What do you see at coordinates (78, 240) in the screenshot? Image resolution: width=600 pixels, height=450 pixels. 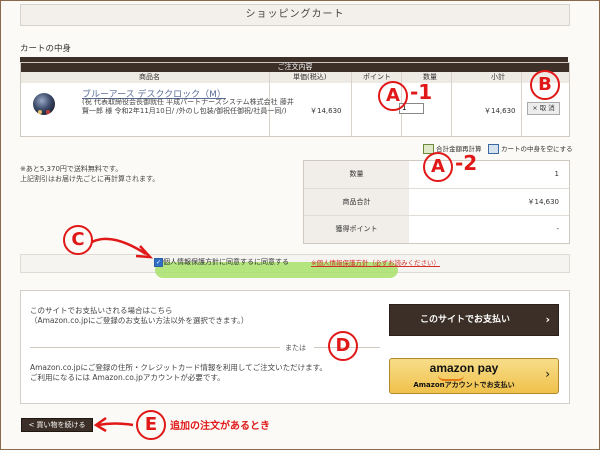 I see `annotation-marker-c: C` at bounding box center [78, 240].